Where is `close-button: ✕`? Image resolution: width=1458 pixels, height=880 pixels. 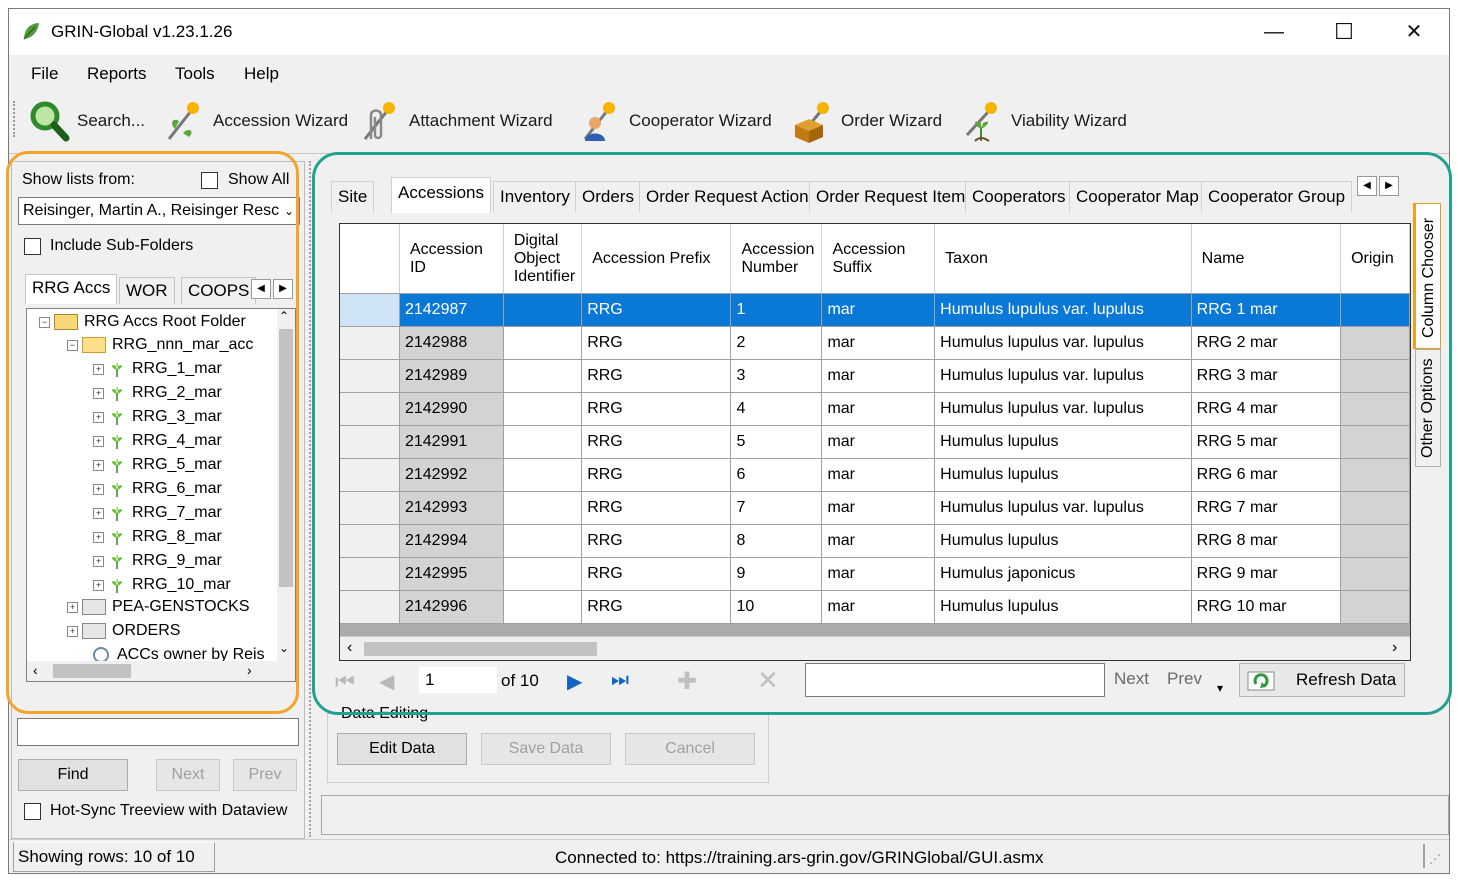 close-button: ✕ is located at coordinates (1414, 32).